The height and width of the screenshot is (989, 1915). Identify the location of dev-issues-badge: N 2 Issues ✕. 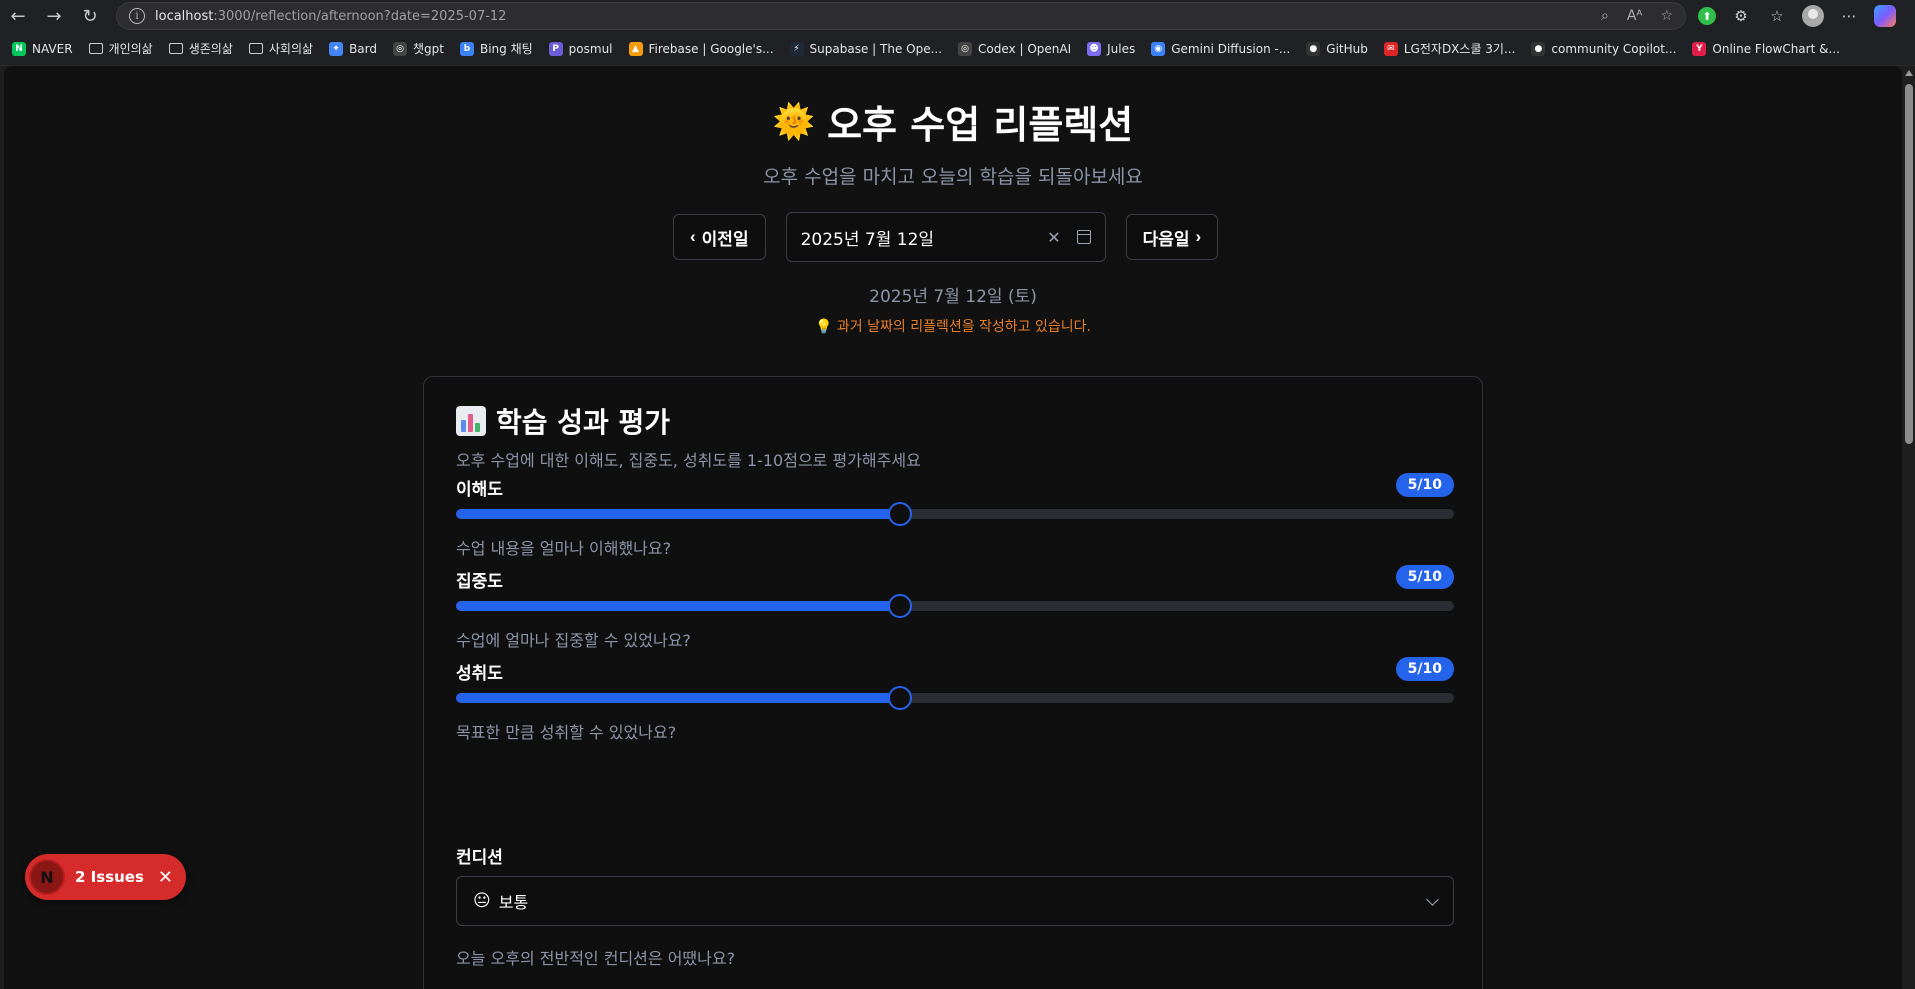
(105, 877).